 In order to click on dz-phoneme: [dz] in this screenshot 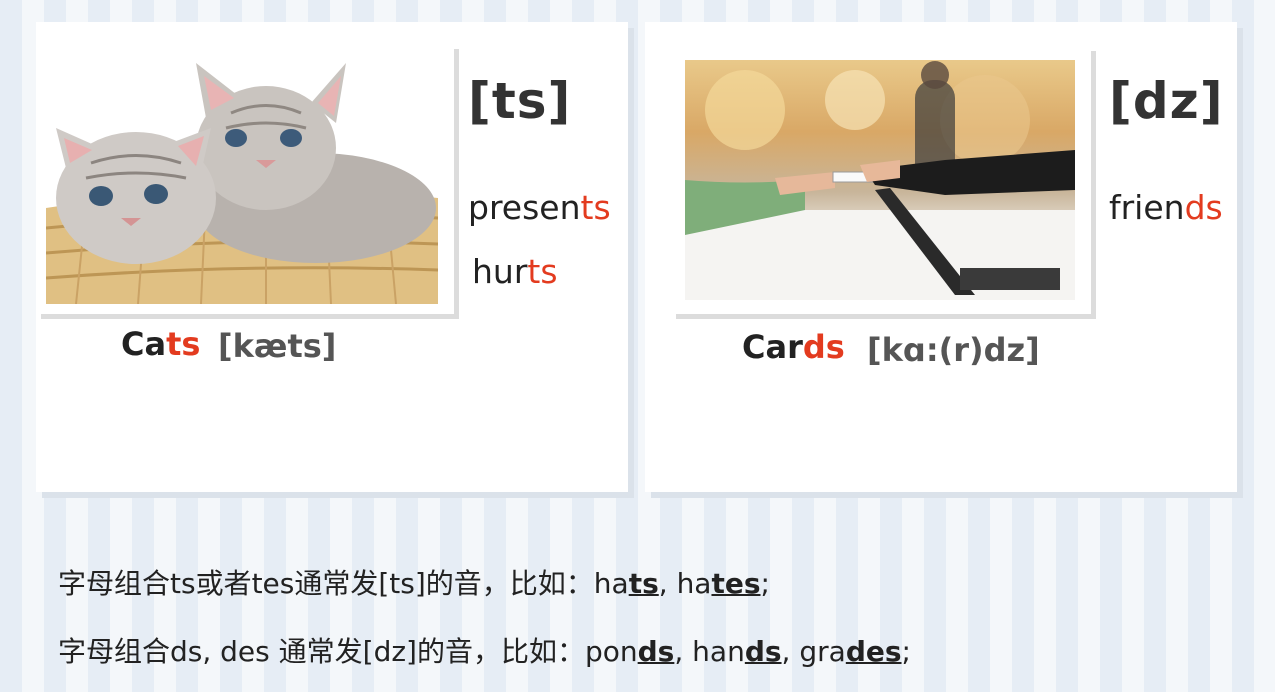, I will do `click(1166, 101)`.